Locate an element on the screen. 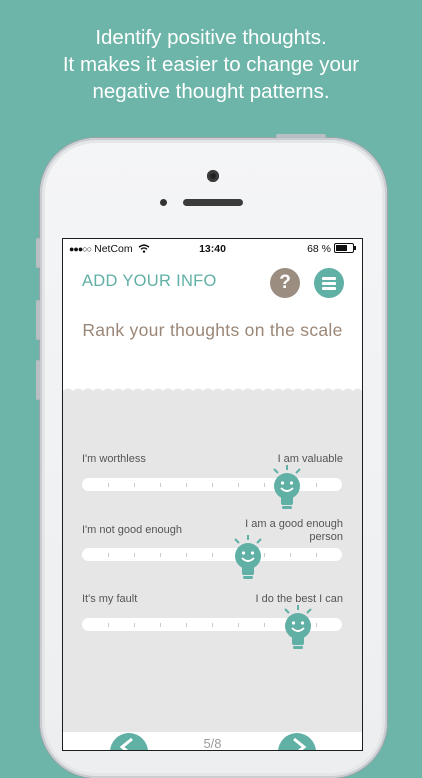 Image resolution: width=422 pixels, height=778 pixels. pager-bar: 5/8 is located at coordinates (212, 741).